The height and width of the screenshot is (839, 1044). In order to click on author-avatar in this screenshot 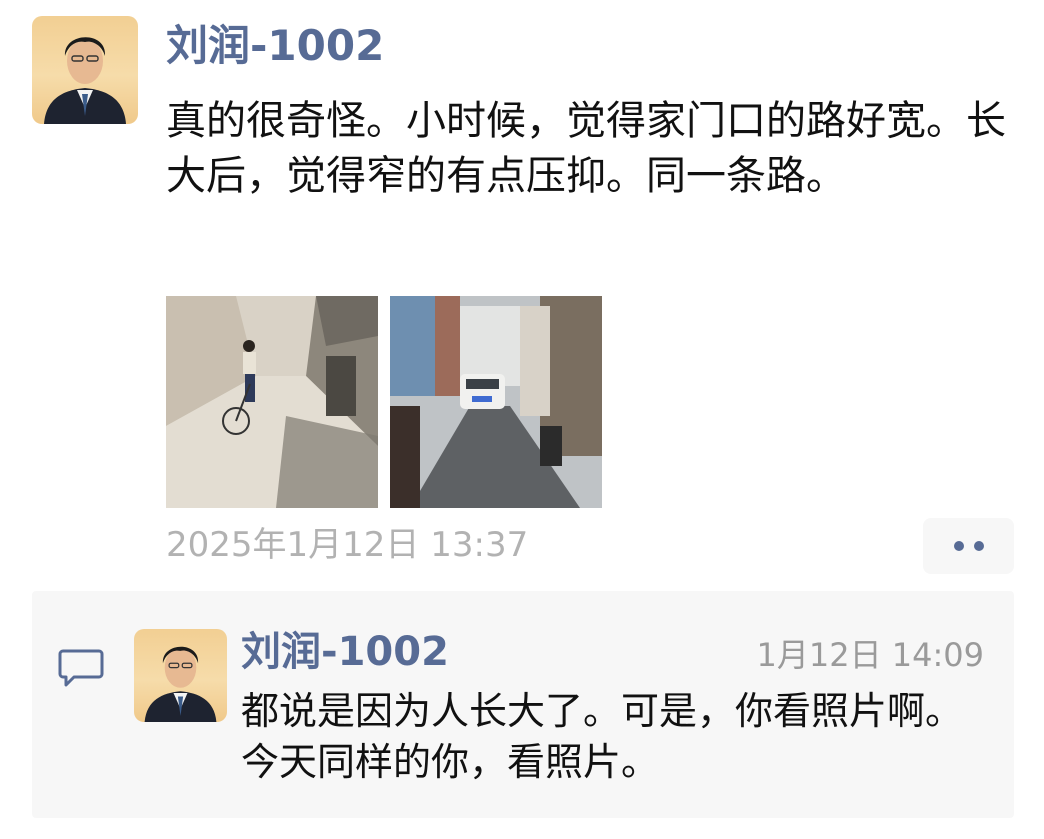, I will do `click(85, 70)`.